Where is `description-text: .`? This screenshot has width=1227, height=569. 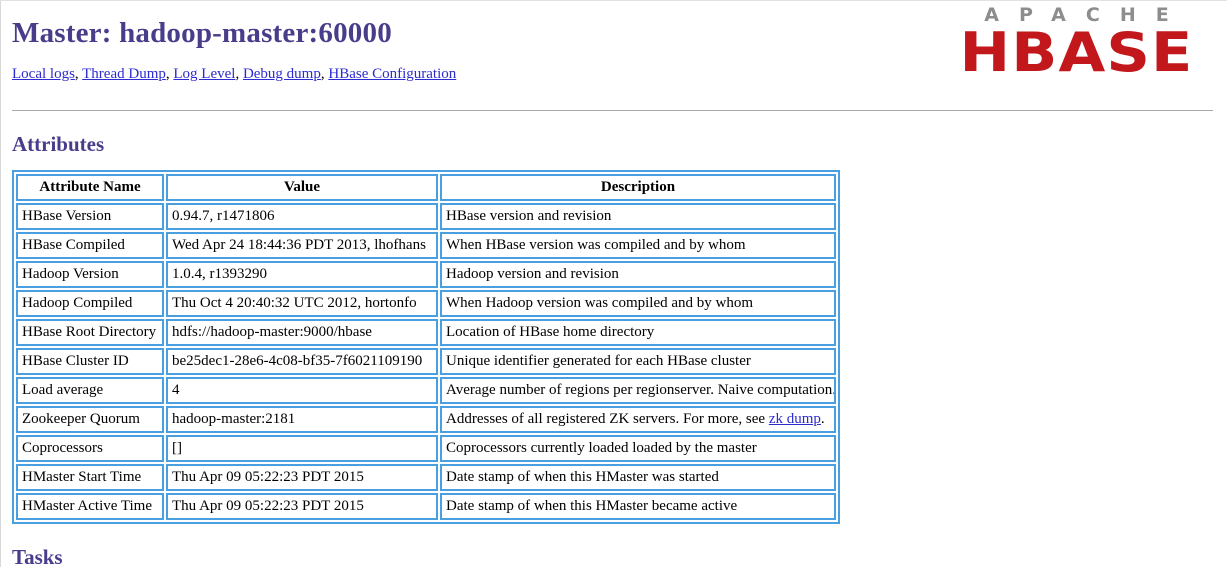
description-text: . is located at coordinates (822, 419).